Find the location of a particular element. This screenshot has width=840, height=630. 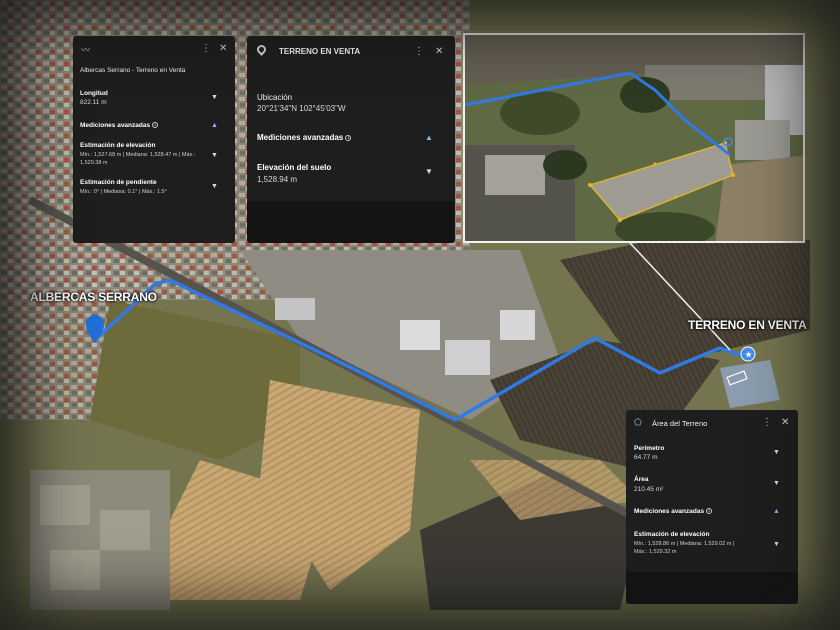

slope-value: Mín.: 0° | Mediana: 0.1° | Máx.: 1.5° is located at coordinates (123, 192).